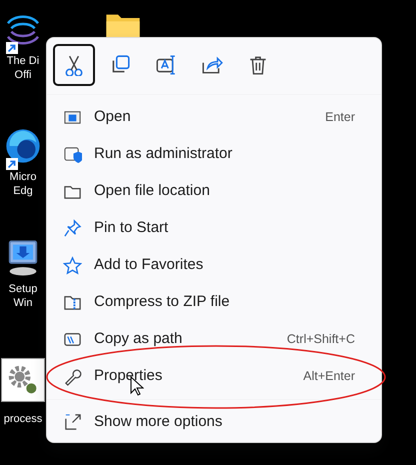 The height and width of the screenshot is (465, 416). Describe the element at coordinates (214, 422) in the screenshot. I see `menu-item: Show more options` at that location.